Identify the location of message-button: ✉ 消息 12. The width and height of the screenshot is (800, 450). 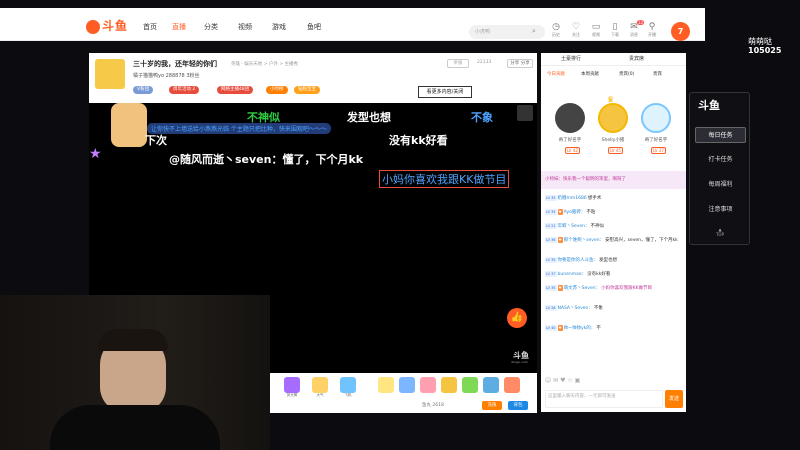
(635, 29).